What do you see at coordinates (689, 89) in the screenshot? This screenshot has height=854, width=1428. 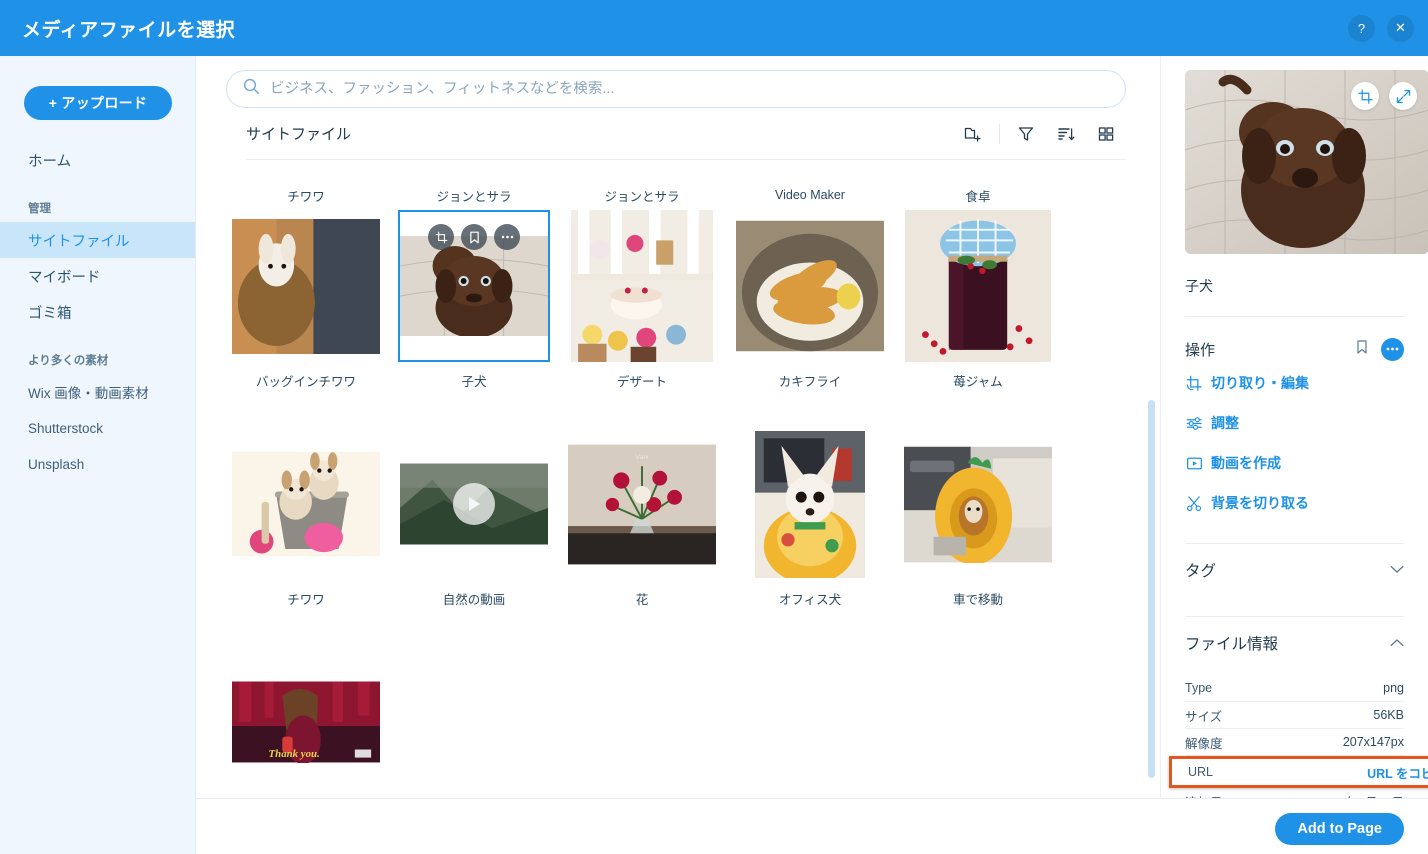 I see `search-input` at bounding box center [689, 89].